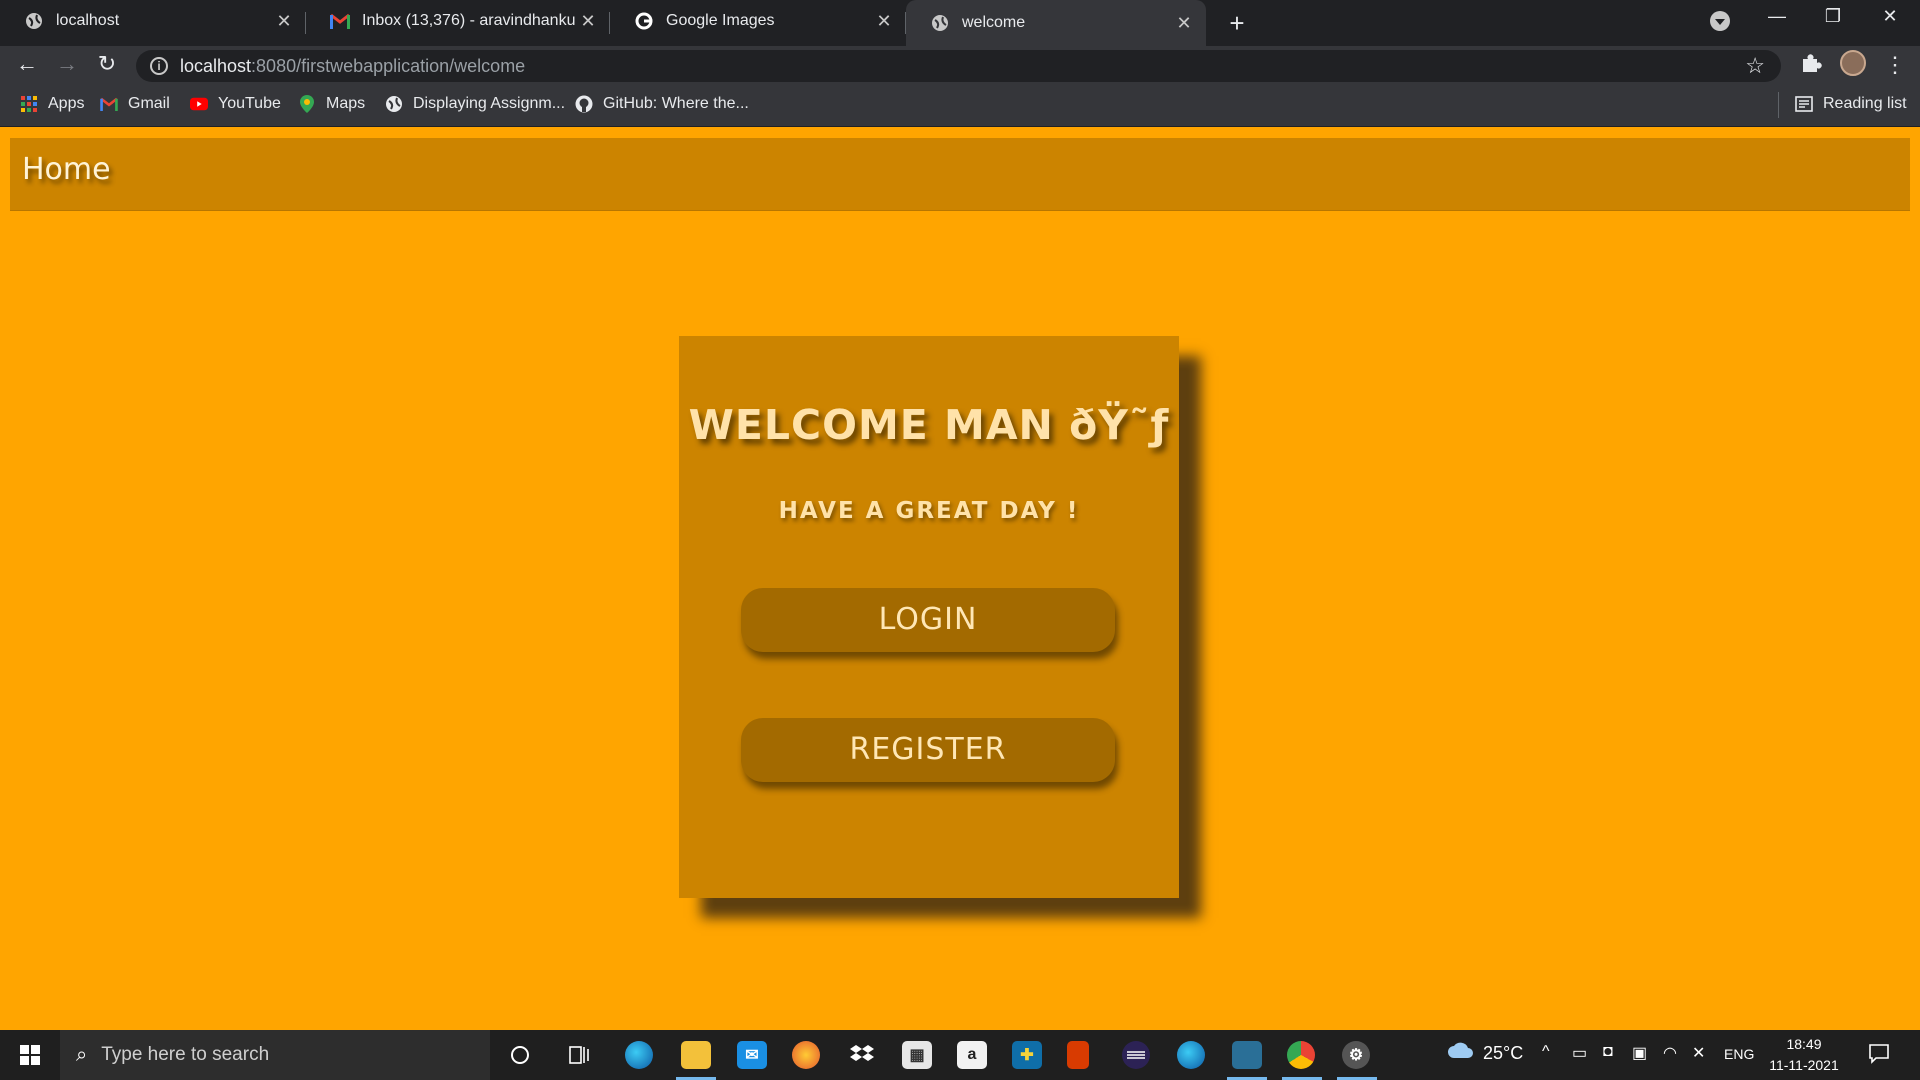 This screenshot has width=1920, height=1080. What do you see at coordinates (1890, 16) in the screenshot?
I see `window-close-icon: ✕` at bounding box center [1890, 16].